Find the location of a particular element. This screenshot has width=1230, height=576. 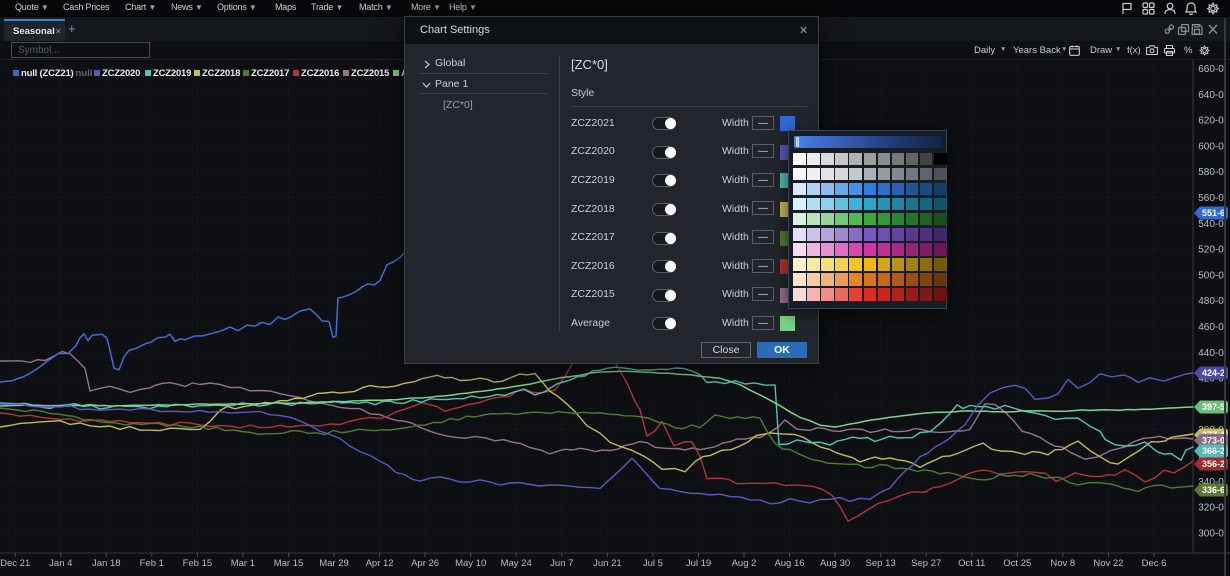

svg-text: 500-0 is located at coordinates (1211, 275).